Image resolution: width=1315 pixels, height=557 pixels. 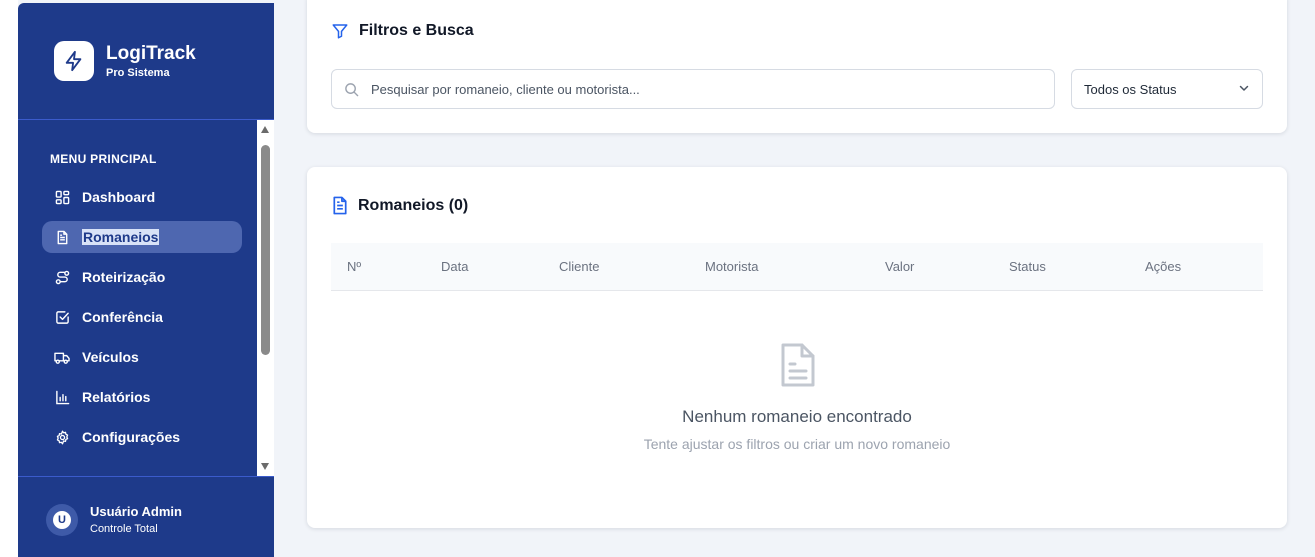 What do you see at coordinates (142, 357) in the screenshot?
I see `sidebar-item-veiculos: Veículos` at bounding box center [142, 357].